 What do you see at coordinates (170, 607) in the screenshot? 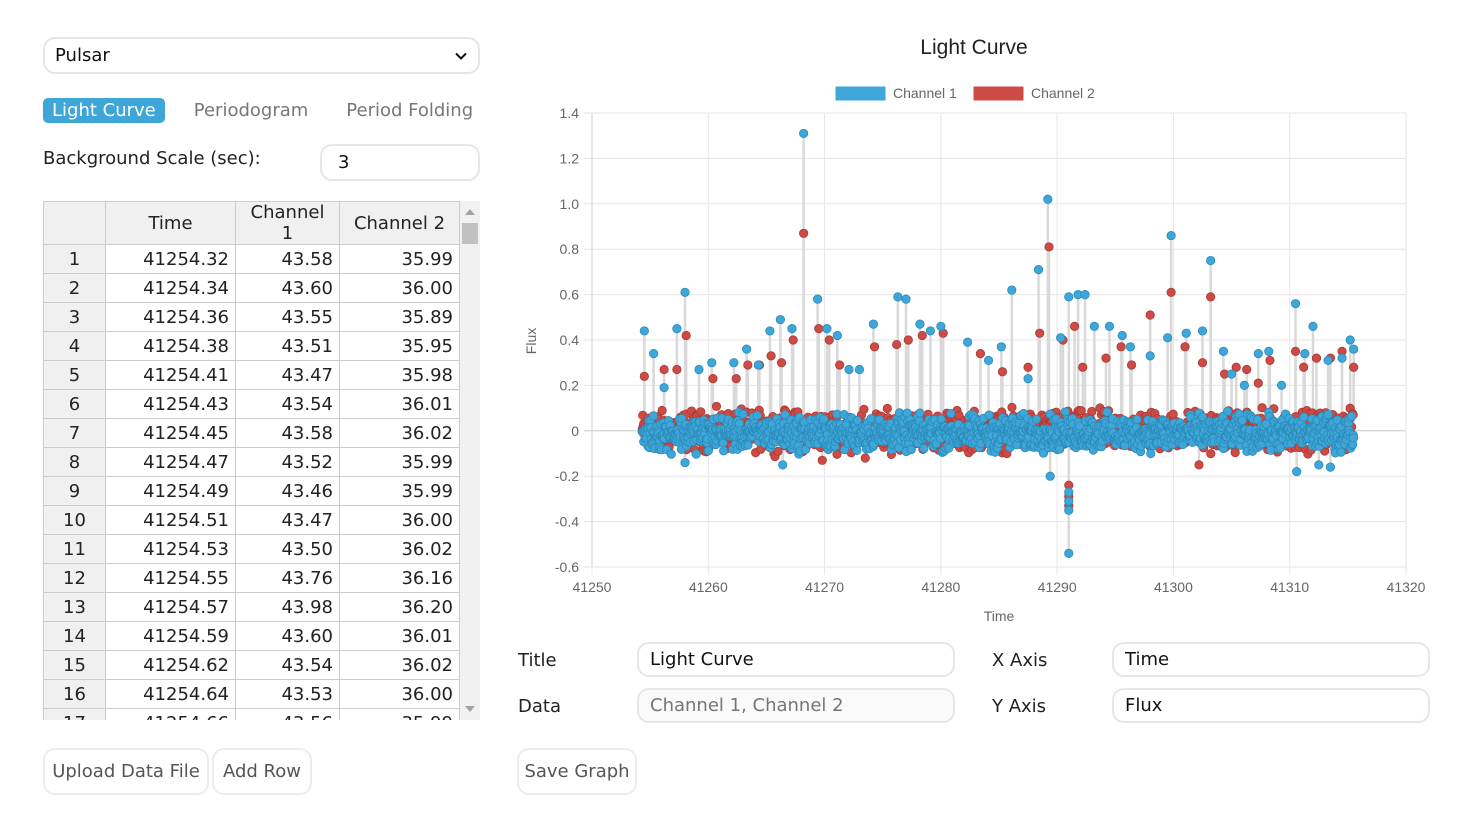
I see `time-cell: 41254.57` at bounding box center [170, 607].